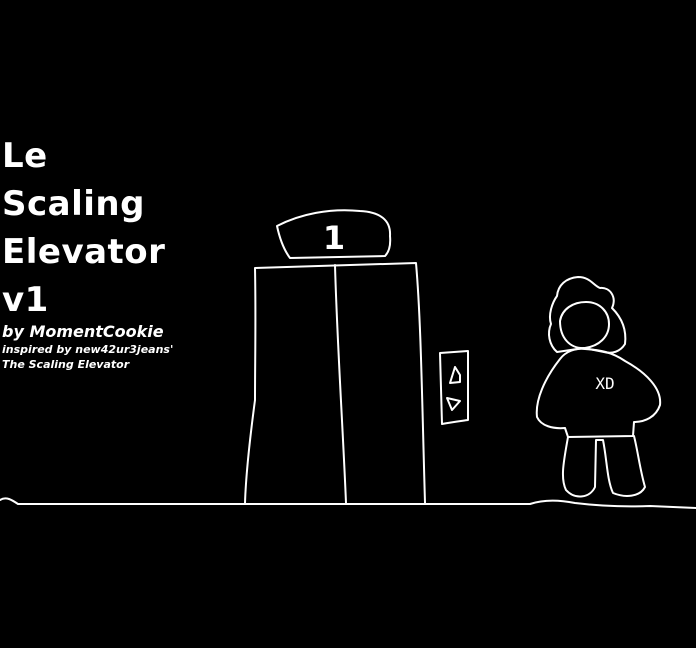  I want to click on down-arrow-icon, so click(453, 404).